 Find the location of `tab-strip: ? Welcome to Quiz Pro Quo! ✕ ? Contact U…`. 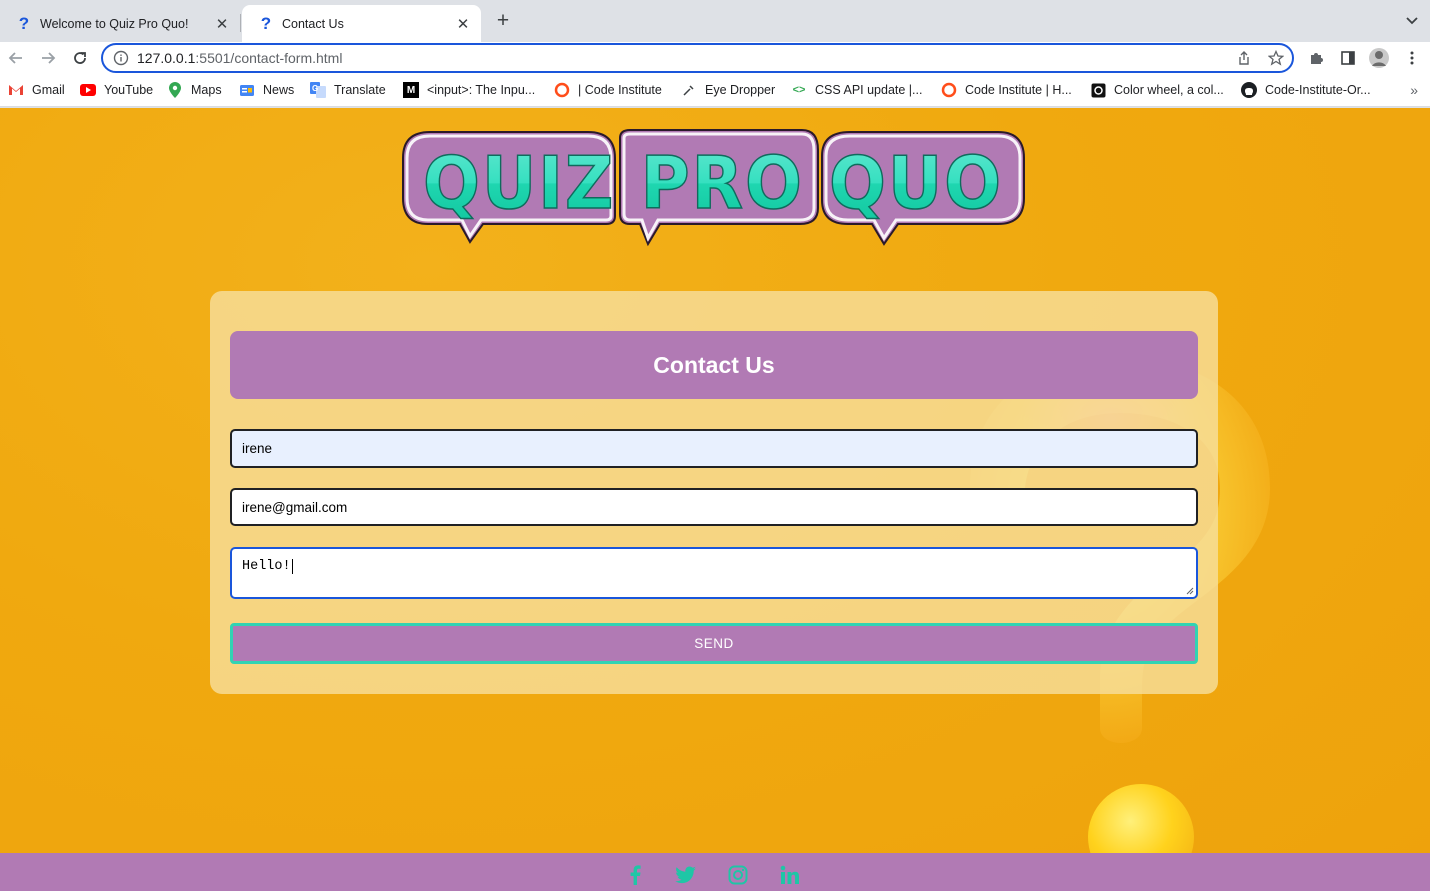

tab-strip: ? Welcome to Quiz Pro Quo! ✕ ? Contact U… is located at coordinates (715, 21).